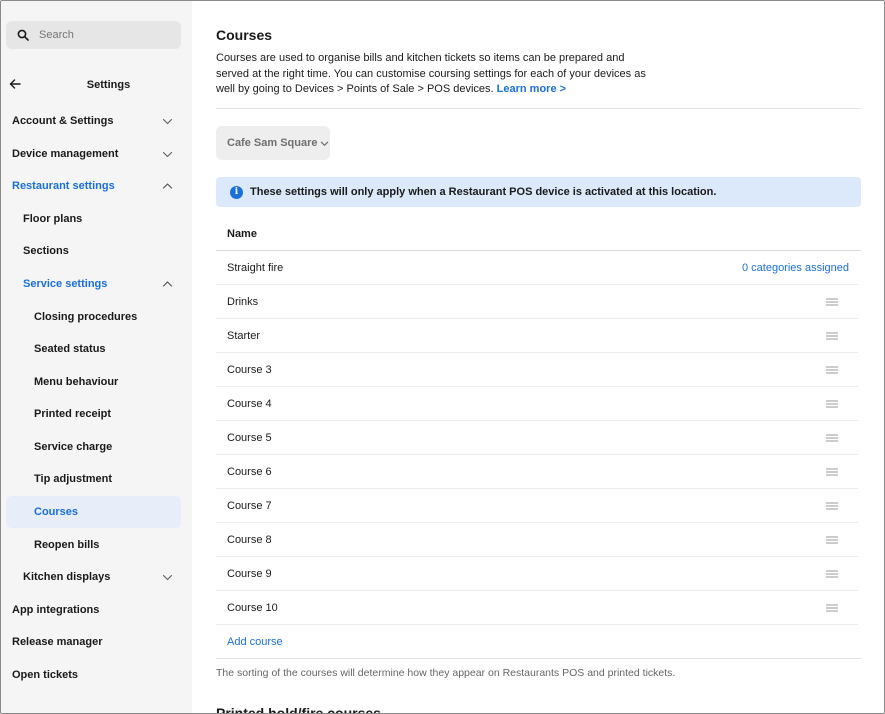  I want to click on sidebar-item-label: Open tickets, so click(45, 675).